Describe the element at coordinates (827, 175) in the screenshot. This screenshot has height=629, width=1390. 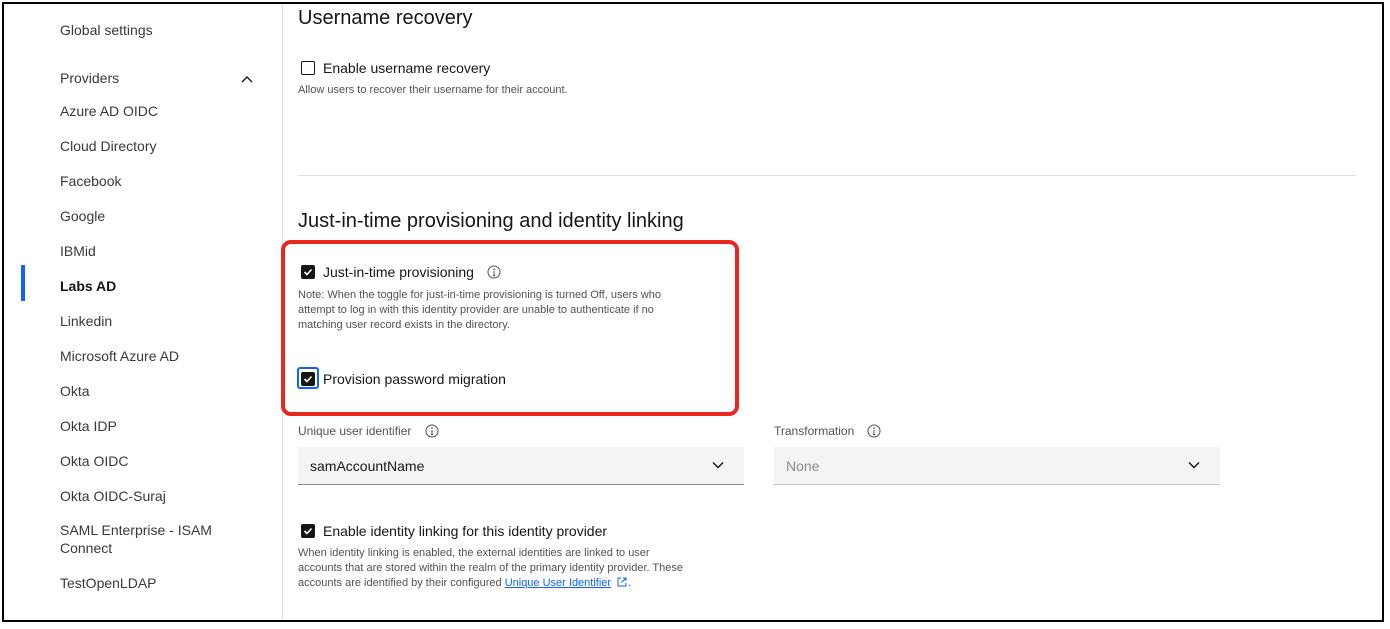
I see `section-divider` at that location.